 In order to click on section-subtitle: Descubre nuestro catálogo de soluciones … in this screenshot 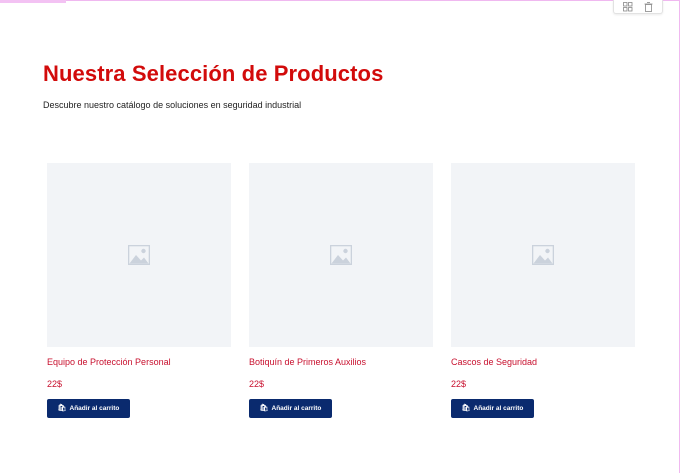, I will do `click(172, 105)`.